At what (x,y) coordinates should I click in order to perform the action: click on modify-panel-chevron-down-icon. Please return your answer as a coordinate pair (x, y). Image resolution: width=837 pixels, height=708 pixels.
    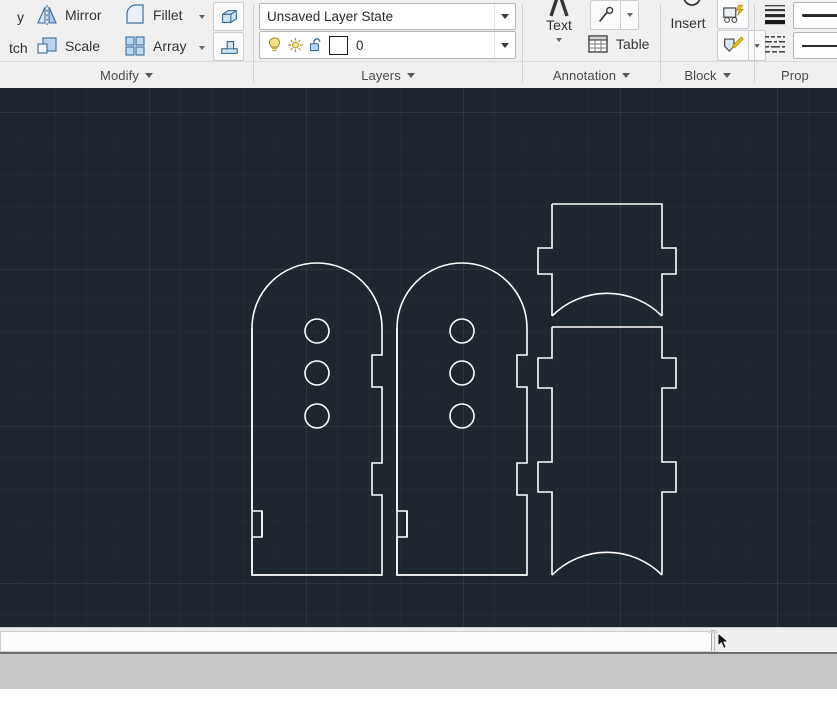
    Looking at the image, I should click on (148, 75).